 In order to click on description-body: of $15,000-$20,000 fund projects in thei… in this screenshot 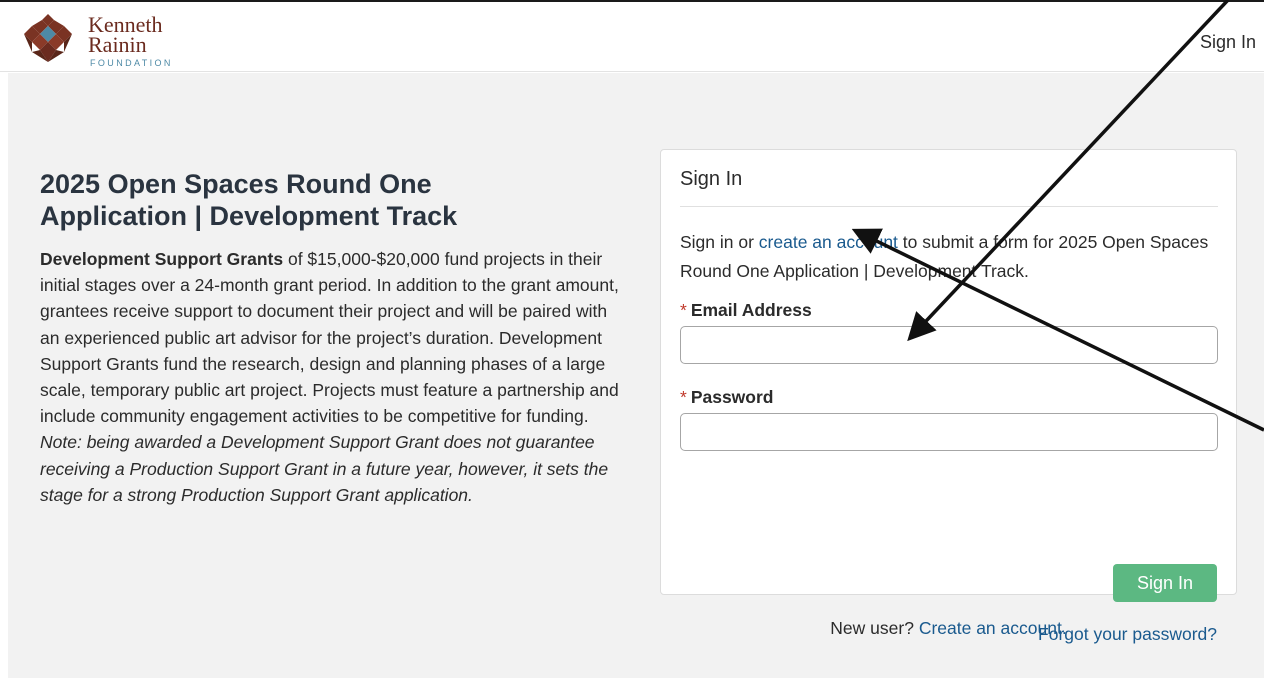, I will do `click(329, 338)`.